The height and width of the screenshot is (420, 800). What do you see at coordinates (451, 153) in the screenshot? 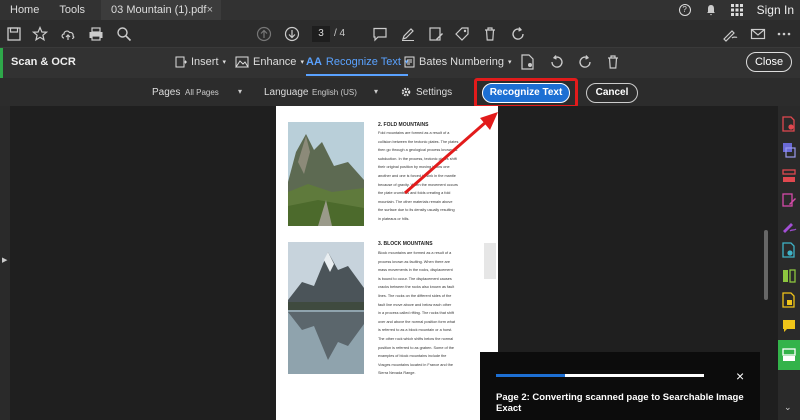
I see `annotation-arrow` at bounding box center [451, 153].